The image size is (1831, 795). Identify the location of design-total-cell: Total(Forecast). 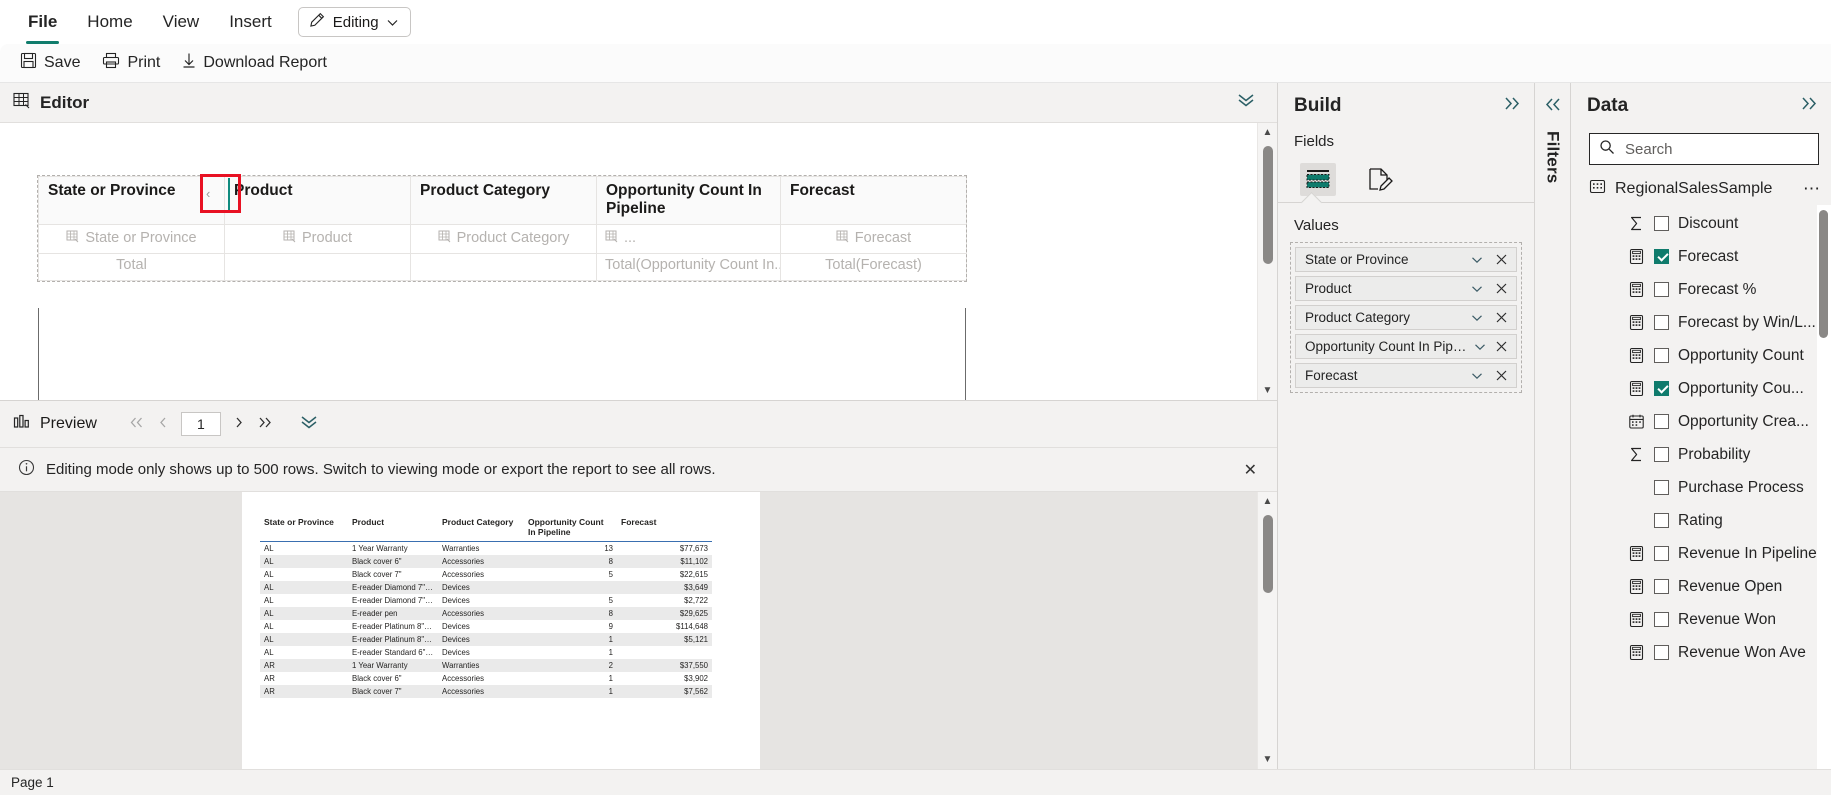
(873, 266).